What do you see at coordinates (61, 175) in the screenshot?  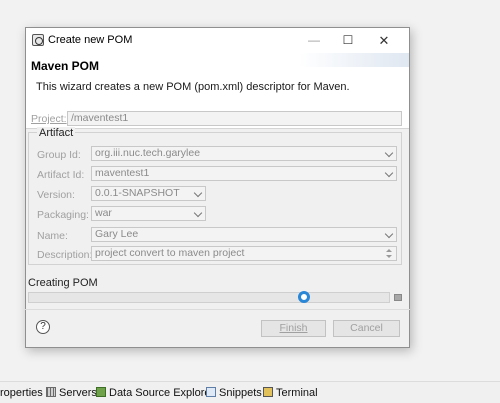 I see `artifact-id-label: Artifact Id:` at bounding box center [61, 175].